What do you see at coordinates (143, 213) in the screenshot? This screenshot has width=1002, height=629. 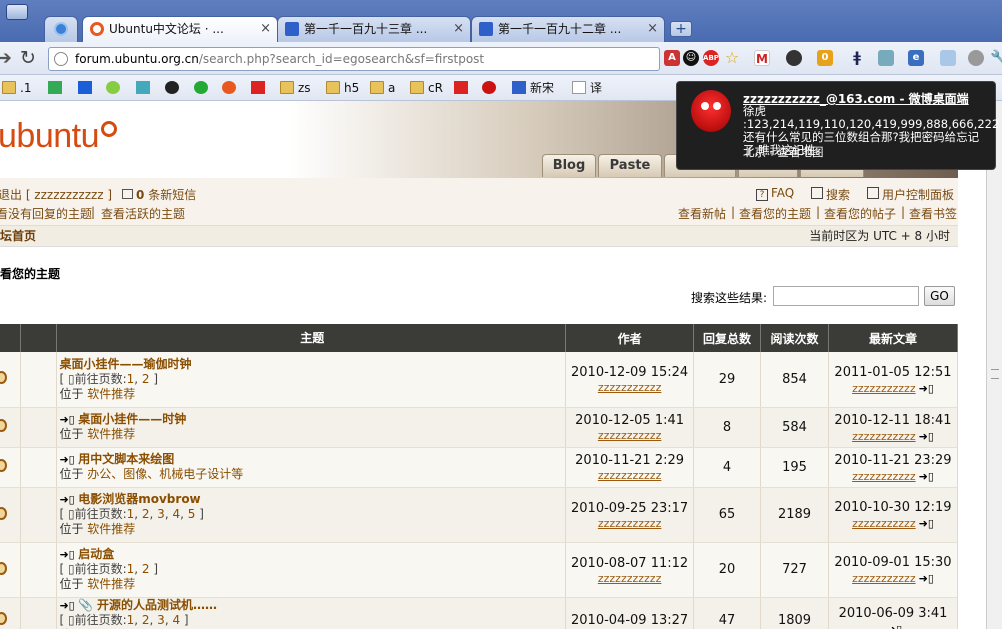 I see `active-topics-link: 查看活跃的主题` at bounding box center [143, 213].